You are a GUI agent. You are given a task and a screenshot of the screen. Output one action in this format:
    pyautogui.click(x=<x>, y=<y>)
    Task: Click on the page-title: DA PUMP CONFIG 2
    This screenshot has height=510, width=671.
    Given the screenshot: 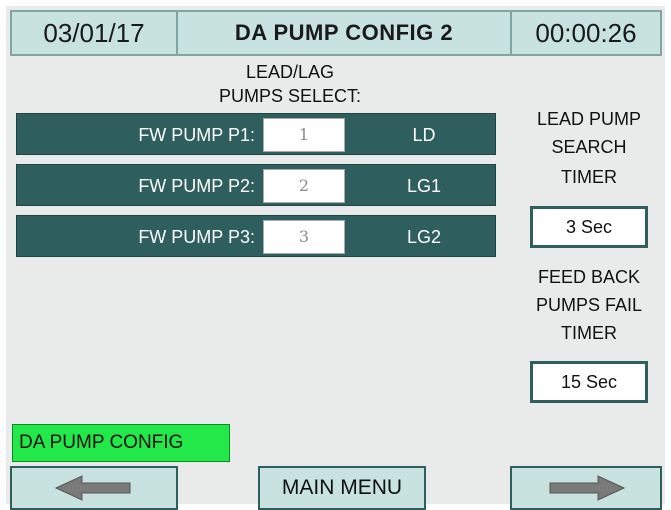 What is the action you would take?
    pyautogui.click(x=344, y=33)
    